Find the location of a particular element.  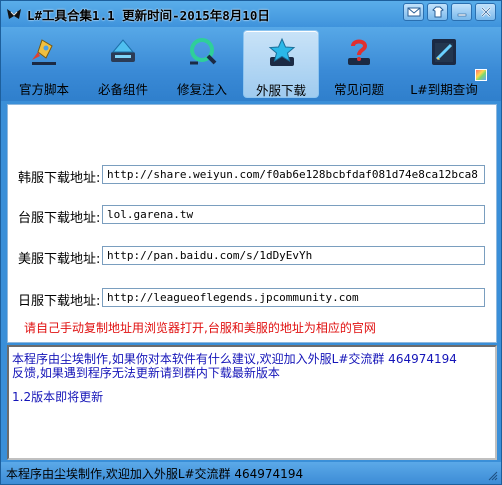

mail-icon is located at coordinates (414, 12).